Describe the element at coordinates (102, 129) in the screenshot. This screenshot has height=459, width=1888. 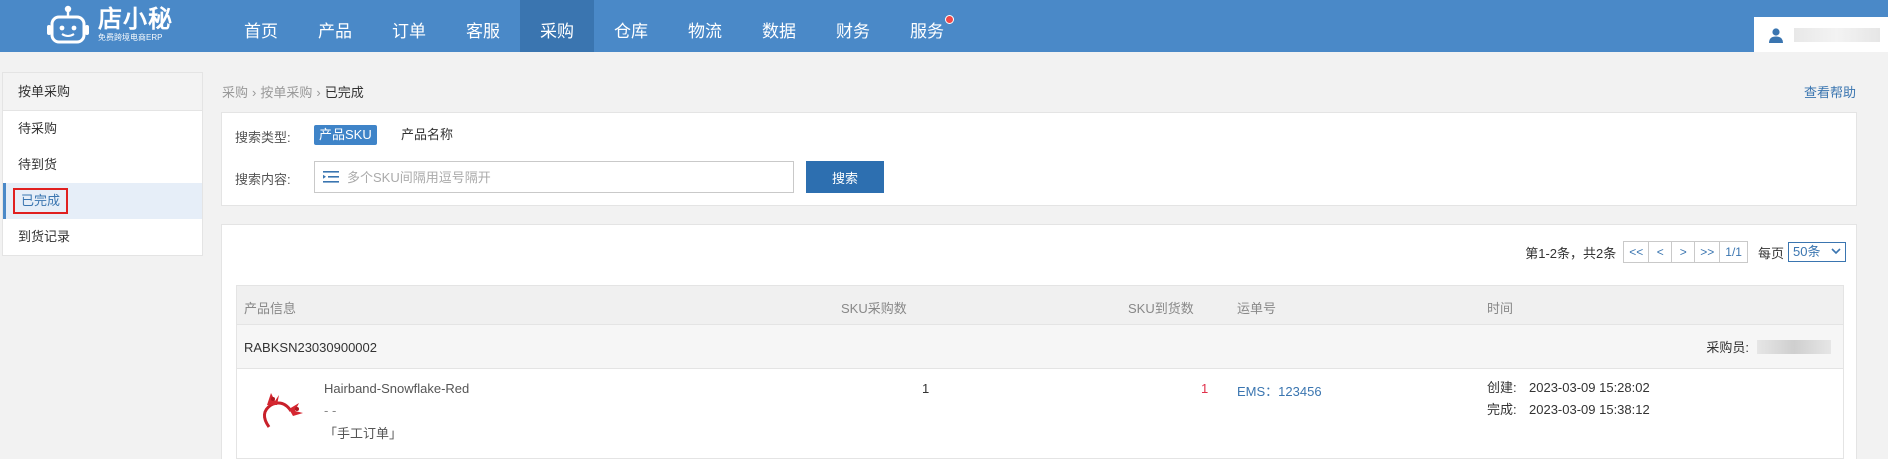
I see `sidebar-item-pending-purchase: 待采购` at that location.